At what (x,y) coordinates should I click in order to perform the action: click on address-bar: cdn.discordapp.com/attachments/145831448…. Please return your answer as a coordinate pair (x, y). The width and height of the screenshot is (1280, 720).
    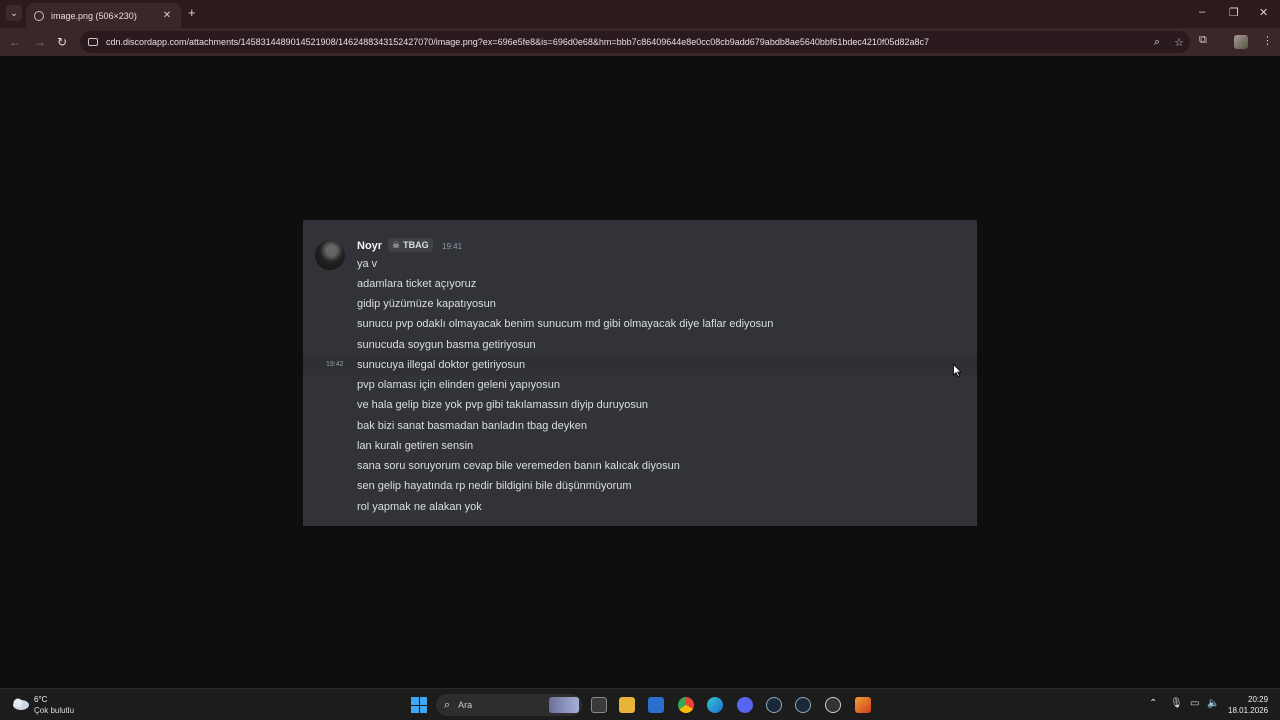
    Looking at the image, I should click on (635, 42).